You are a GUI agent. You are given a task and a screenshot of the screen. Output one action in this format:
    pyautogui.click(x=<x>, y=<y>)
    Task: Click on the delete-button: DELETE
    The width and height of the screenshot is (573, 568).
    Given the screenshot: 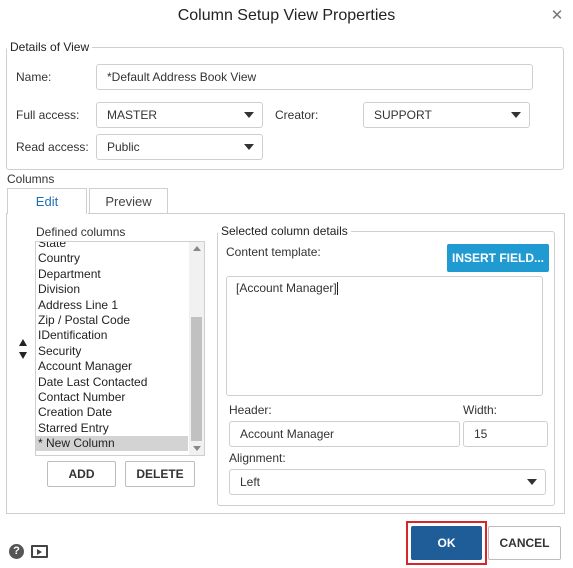 What is the action you would take?
    pyautogui.click(x=160, y=474)
    